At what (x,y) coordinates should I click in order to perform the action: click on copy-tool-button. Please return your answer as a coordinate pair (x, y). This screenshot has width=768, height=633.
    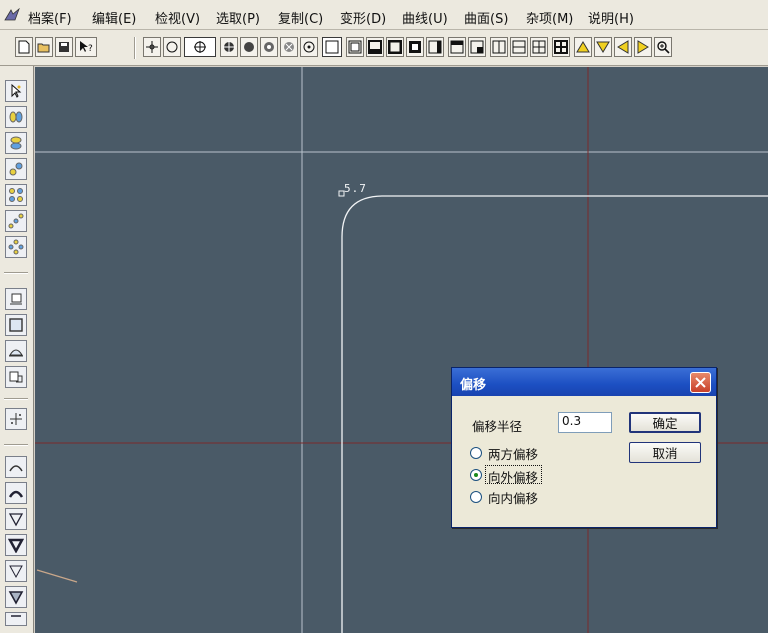
    Looking at the image, I should click on (16, 377).